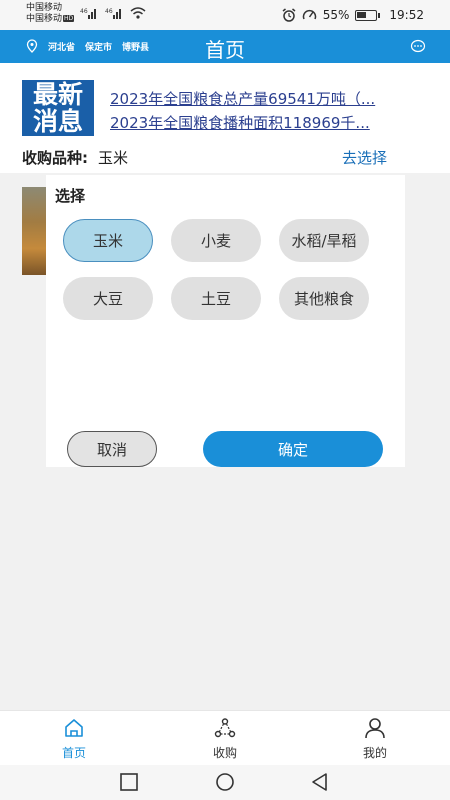 This screenshot has height=800, width=450. I want to click on tab-mine-label: 我的, so click(374, 753).